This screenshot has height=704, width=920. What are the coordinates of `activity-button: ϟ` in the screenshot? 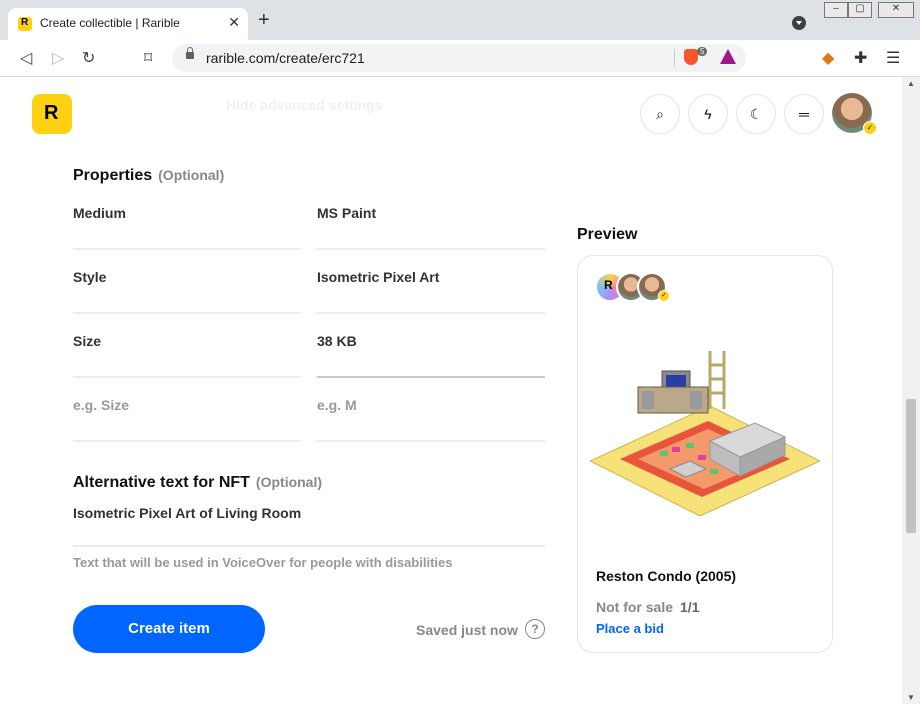 It's located at (708, 114).